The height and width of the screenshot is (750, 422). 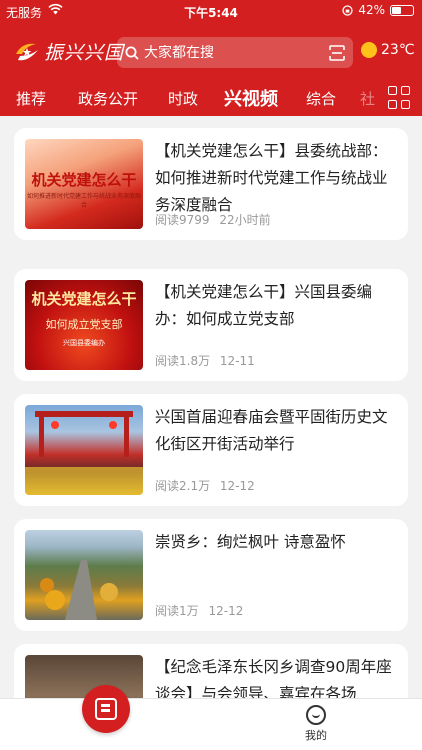 I want to click on home-news-button, so click(x=106, y=709).